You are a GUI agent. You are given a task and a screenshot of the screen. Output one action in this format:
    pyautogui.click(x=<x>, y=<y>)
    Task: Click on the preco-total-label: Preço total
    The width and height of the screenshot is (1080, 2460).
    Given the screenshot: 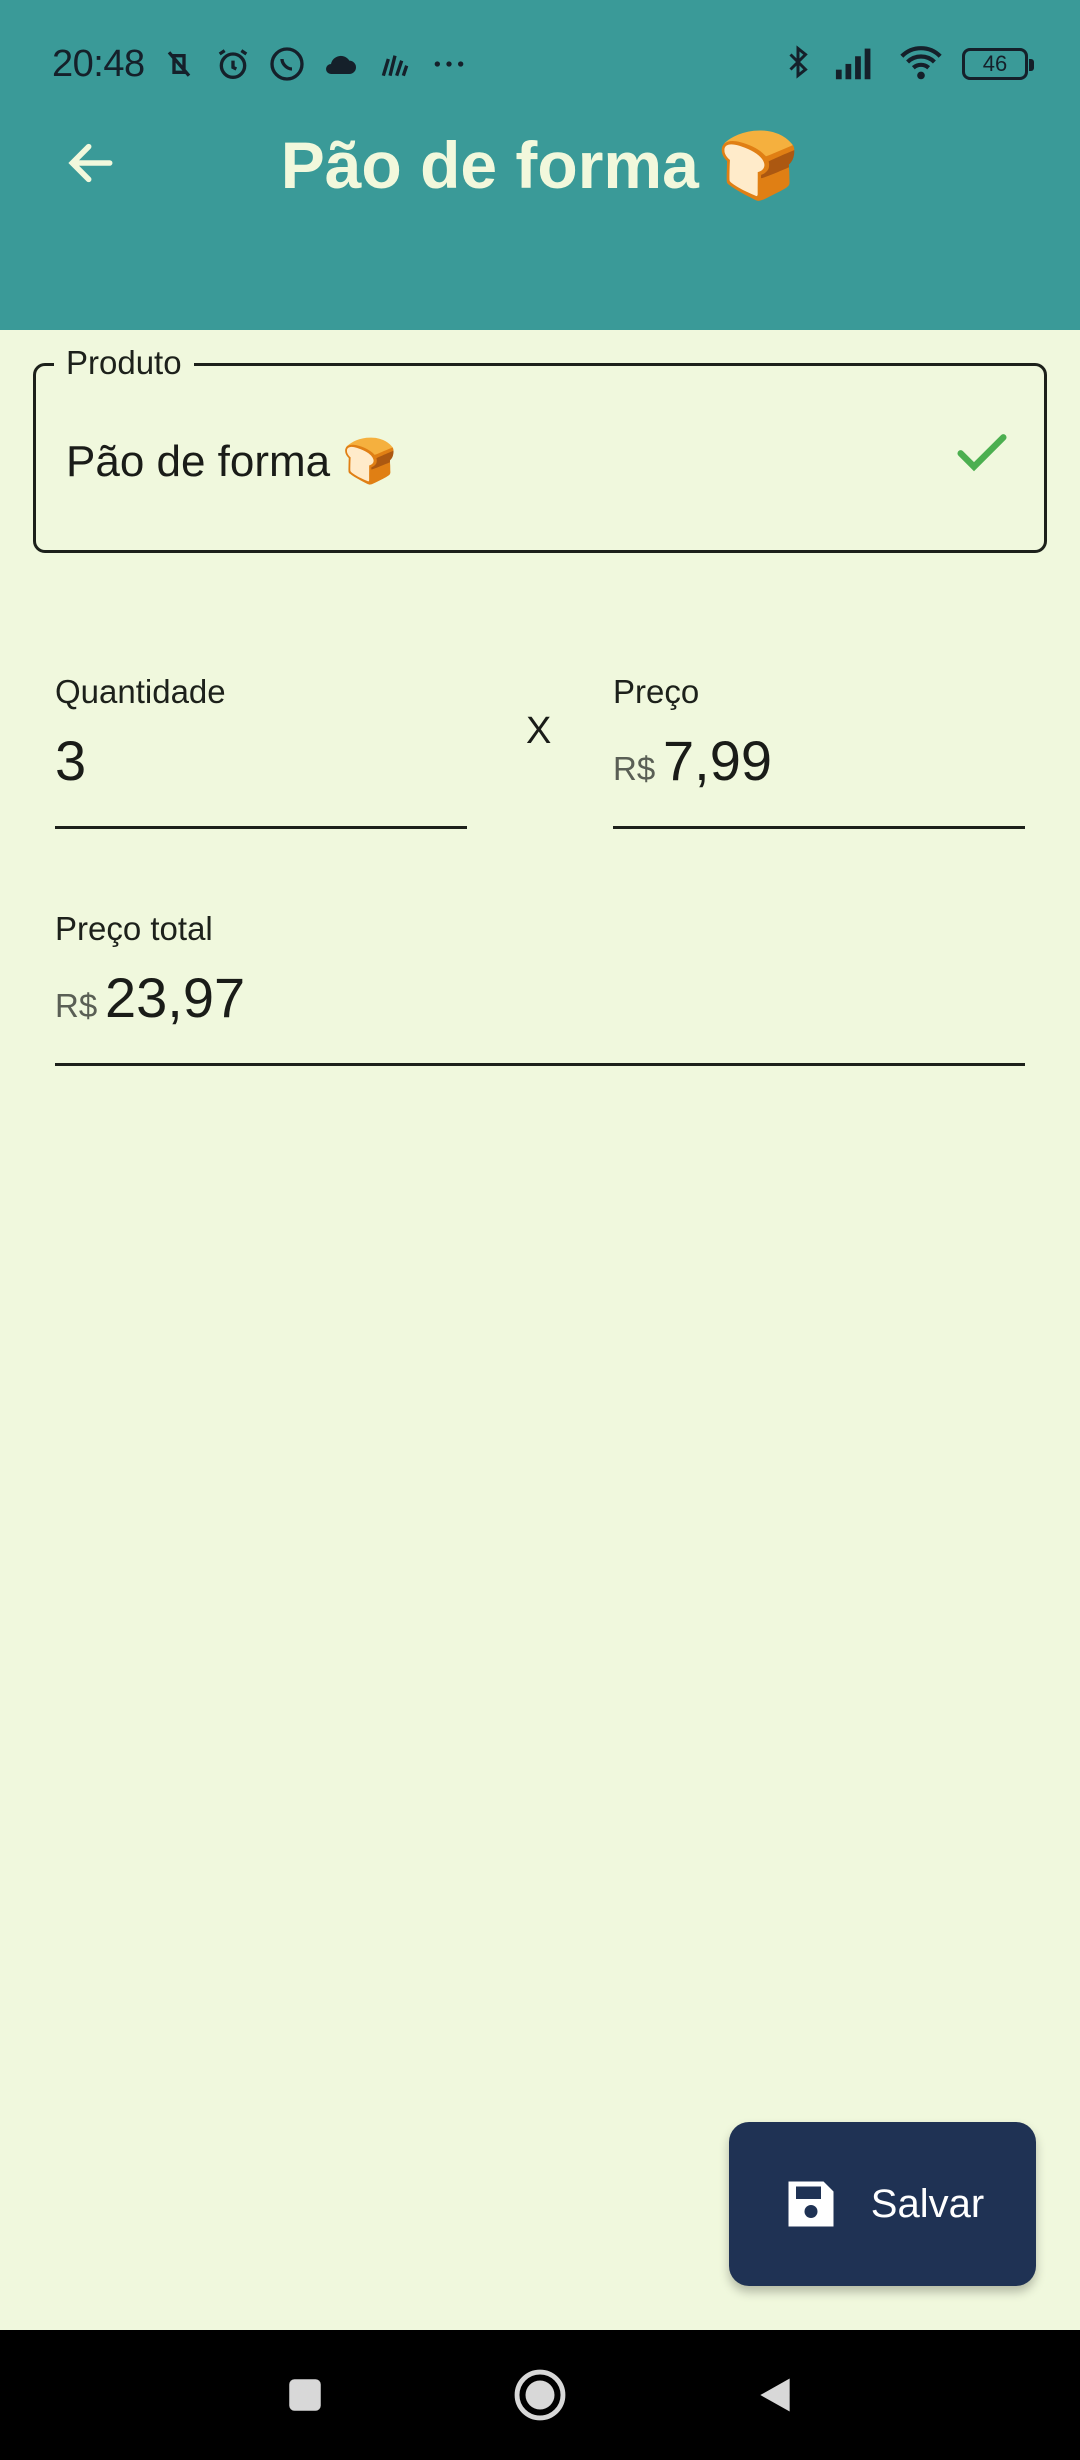 What is the action you would take?
    pyautogui.click(x=134, y=928)
    